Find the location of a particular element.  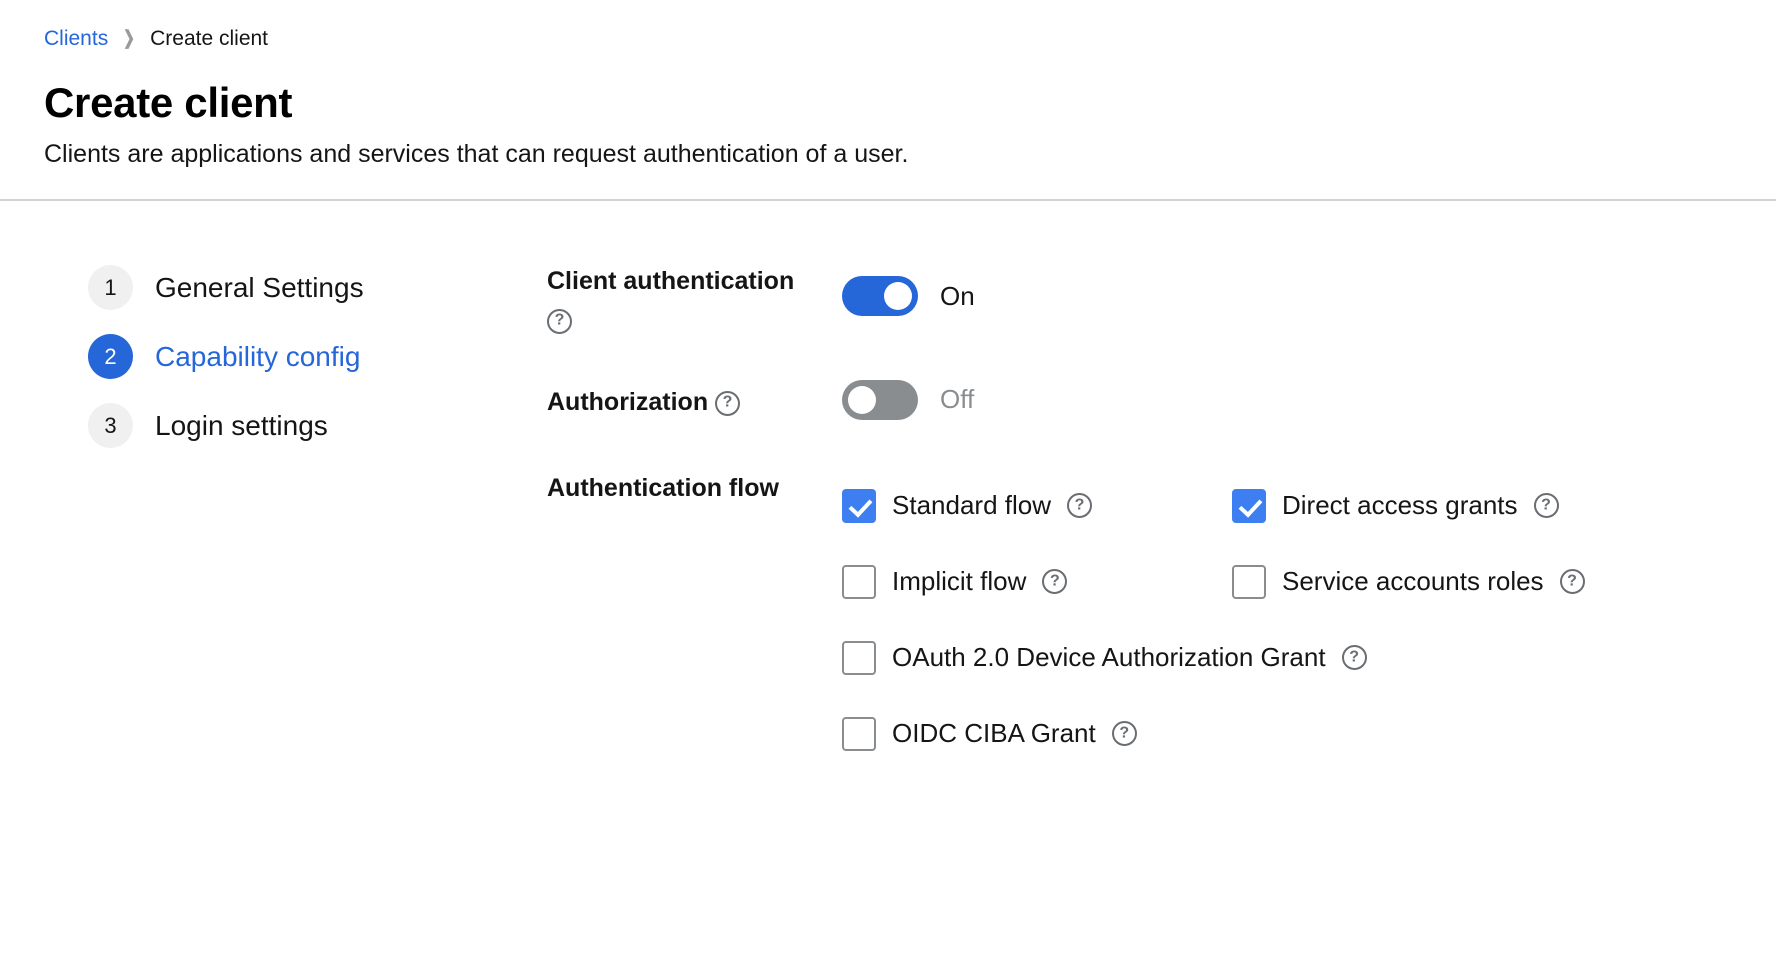

checkbox-label: OIDC CIBA Grant is located at coordinates (994, 733).